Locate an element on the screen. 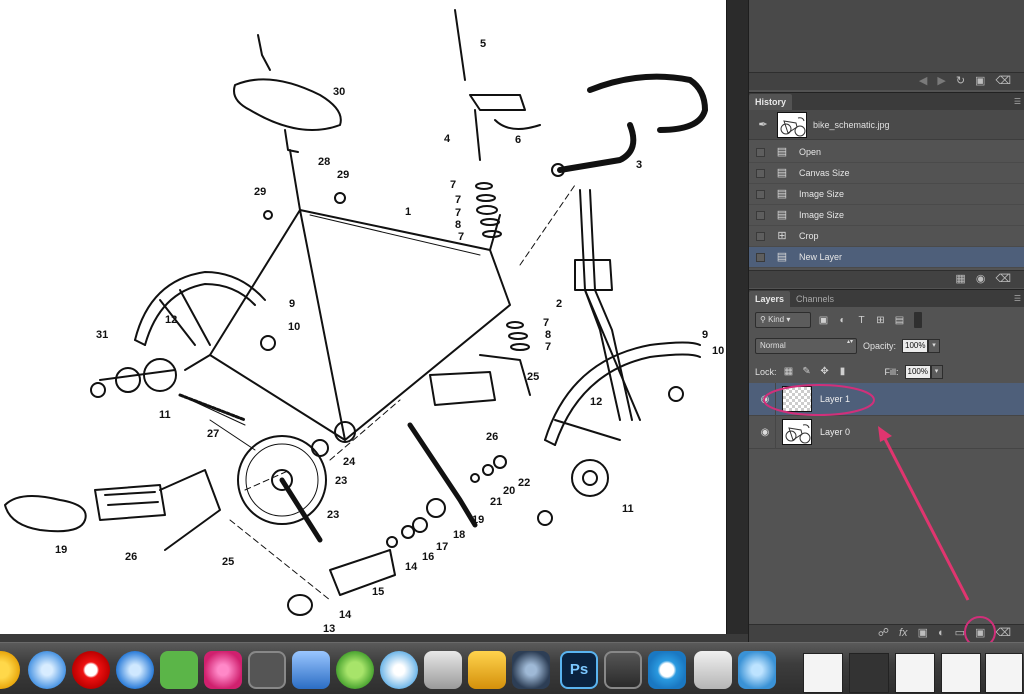 The image size is (1024, 694). schematic-label: 20 is located at coordinates (509, 491).